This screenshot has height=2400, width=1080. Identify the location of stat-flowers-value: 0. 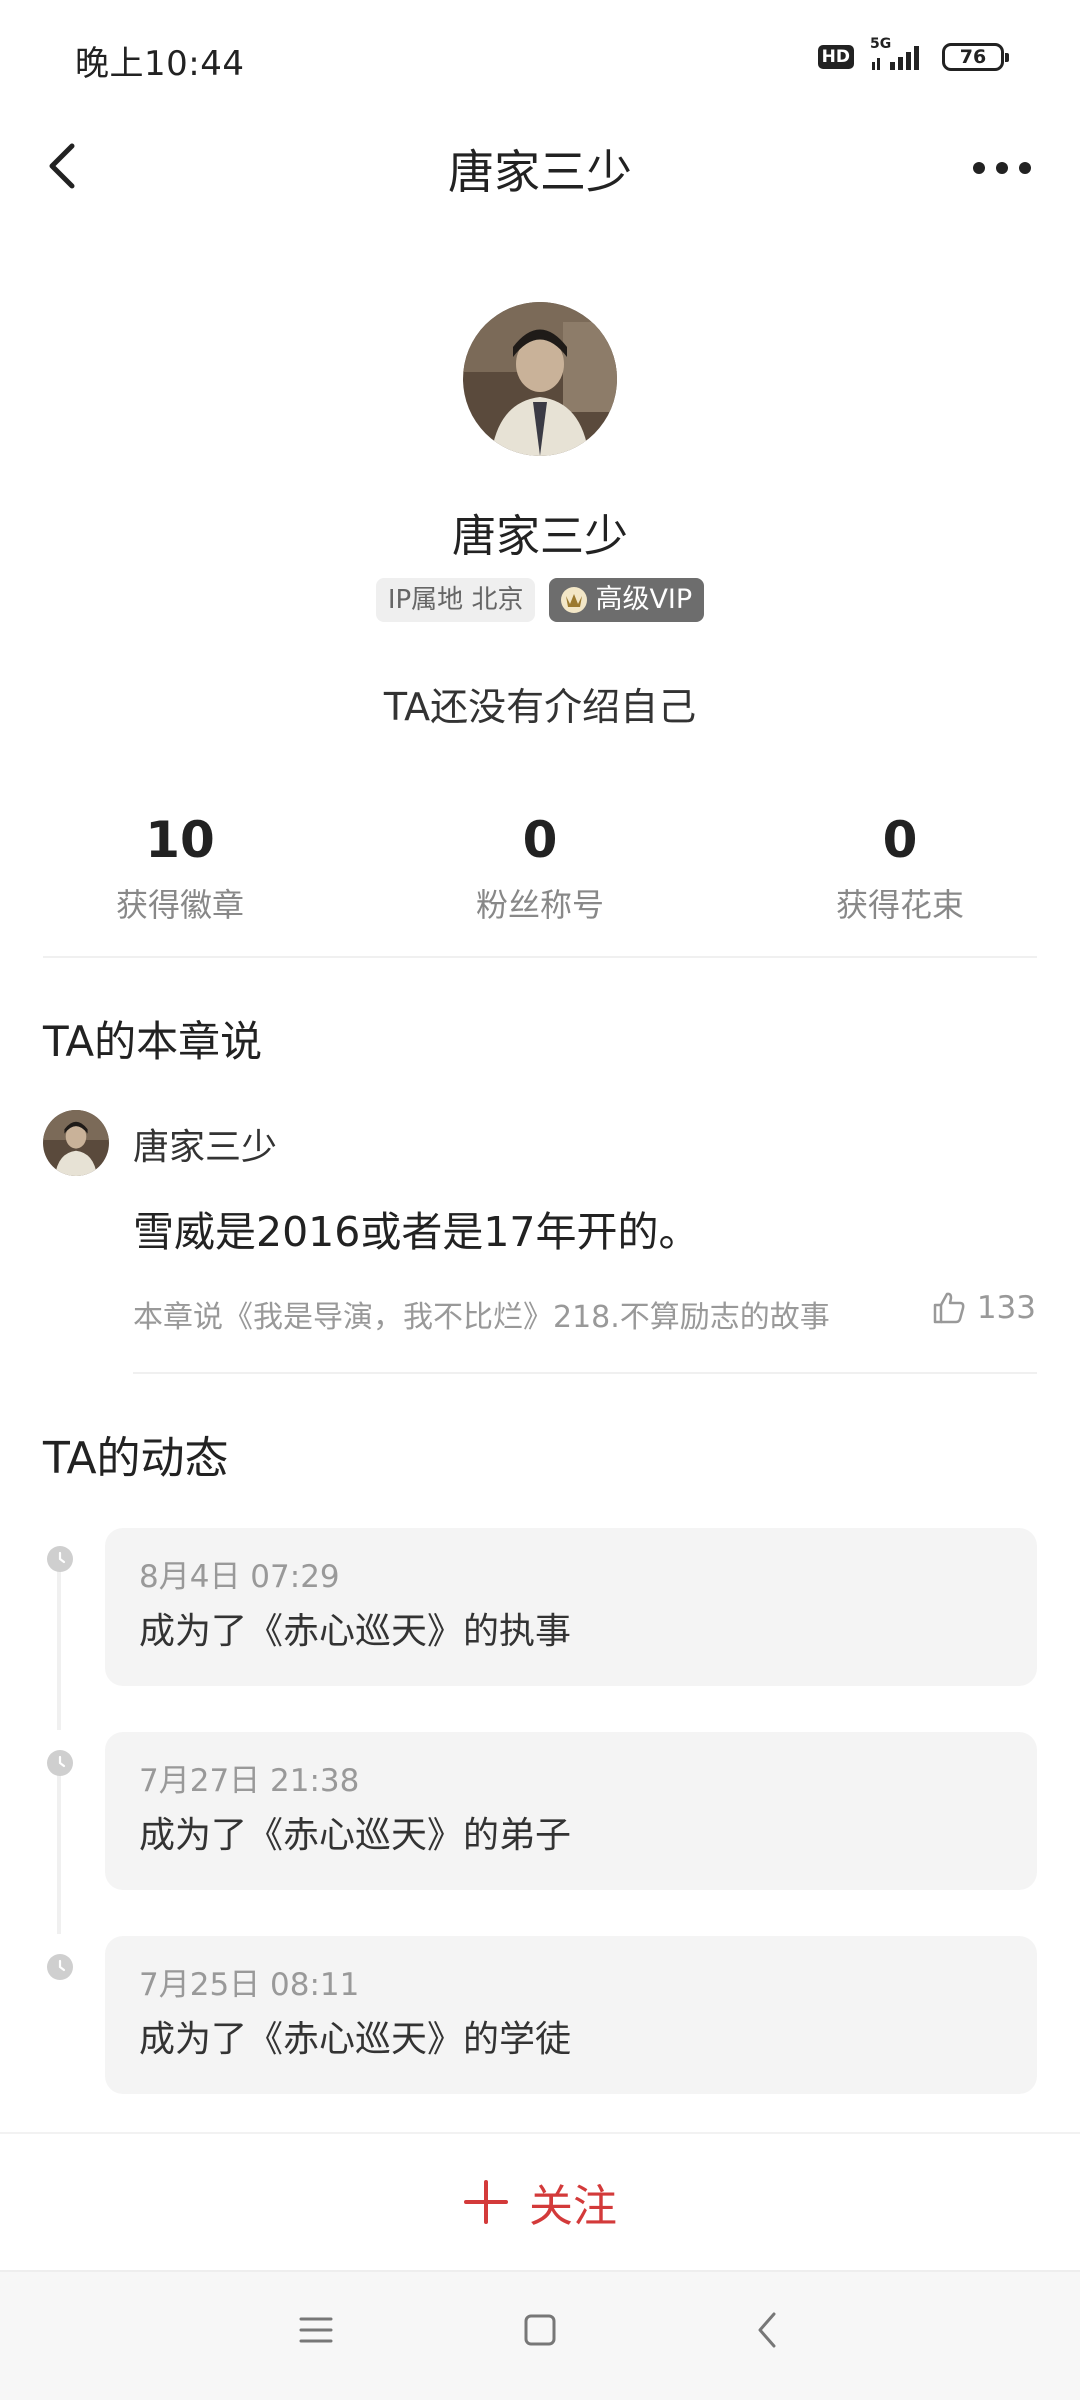
(900, 840).